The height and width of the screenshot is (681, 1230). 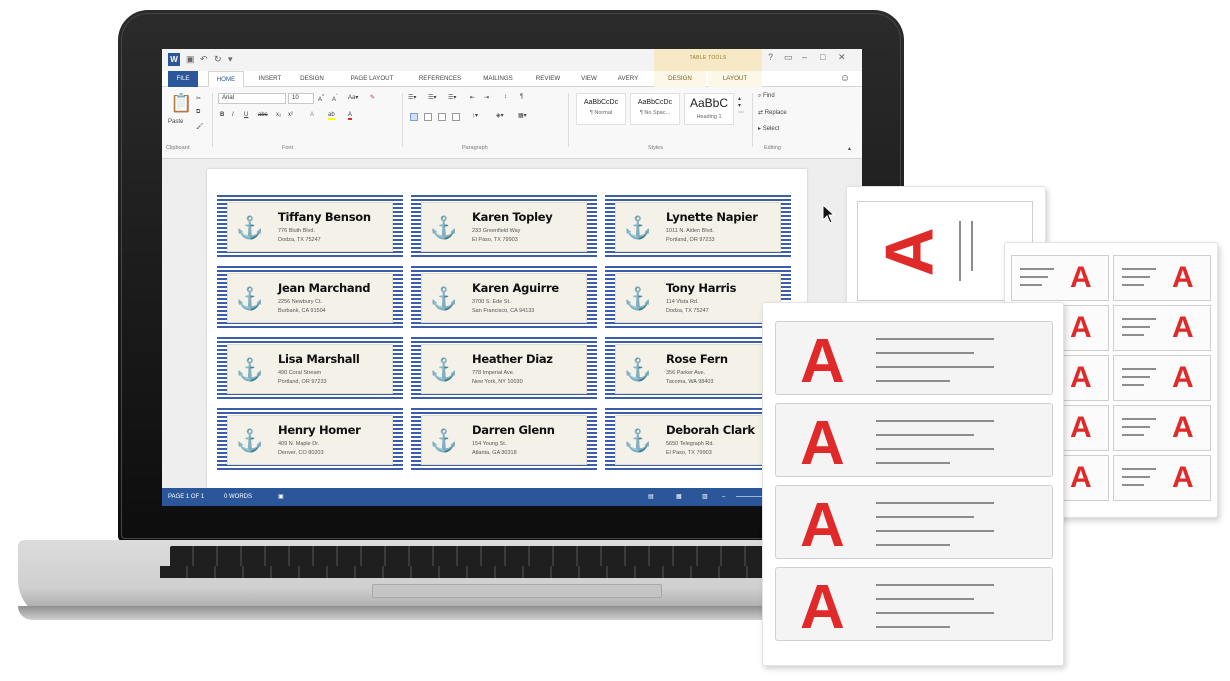 What do you see at coordinates (226, 79) in the screenshot?
I see `tab-home: HOME` at bounding box center [226, 79].